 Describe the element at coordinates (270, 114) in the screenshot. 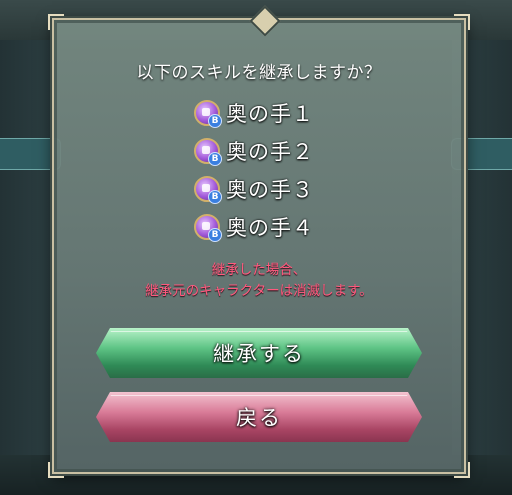

I see `skill-name: 奥の手１` at that location.